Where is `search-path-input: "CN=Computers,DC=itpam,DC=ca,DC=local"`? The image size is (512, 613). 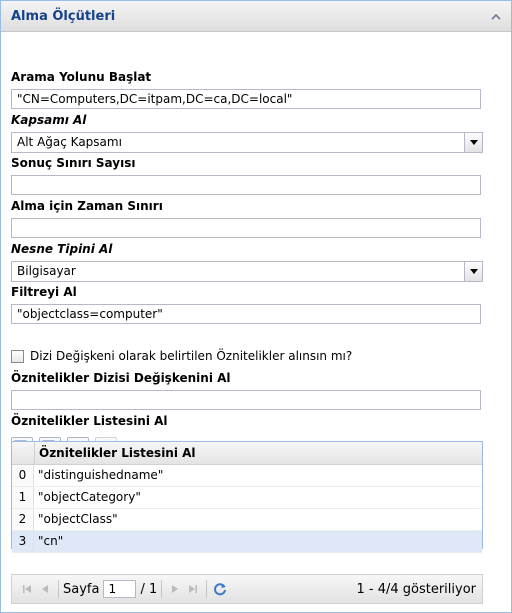 search-path-input: "CN=Computers,DC=itpam,DC=ca,DC=local" is located at coordinates (246, 99).